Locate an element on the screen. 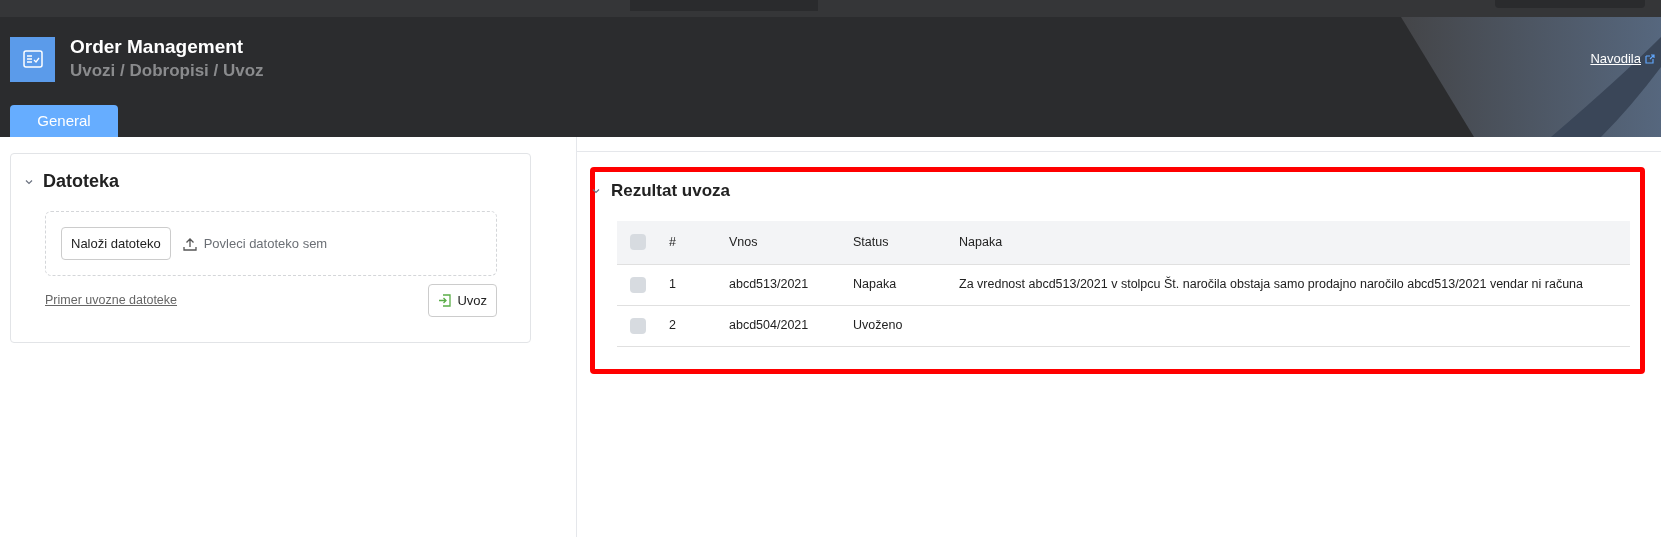 Image resolution: width=1661 pixels, height=537 pixels. table-cell: Uvoženo is located at coordinates (878, 325).